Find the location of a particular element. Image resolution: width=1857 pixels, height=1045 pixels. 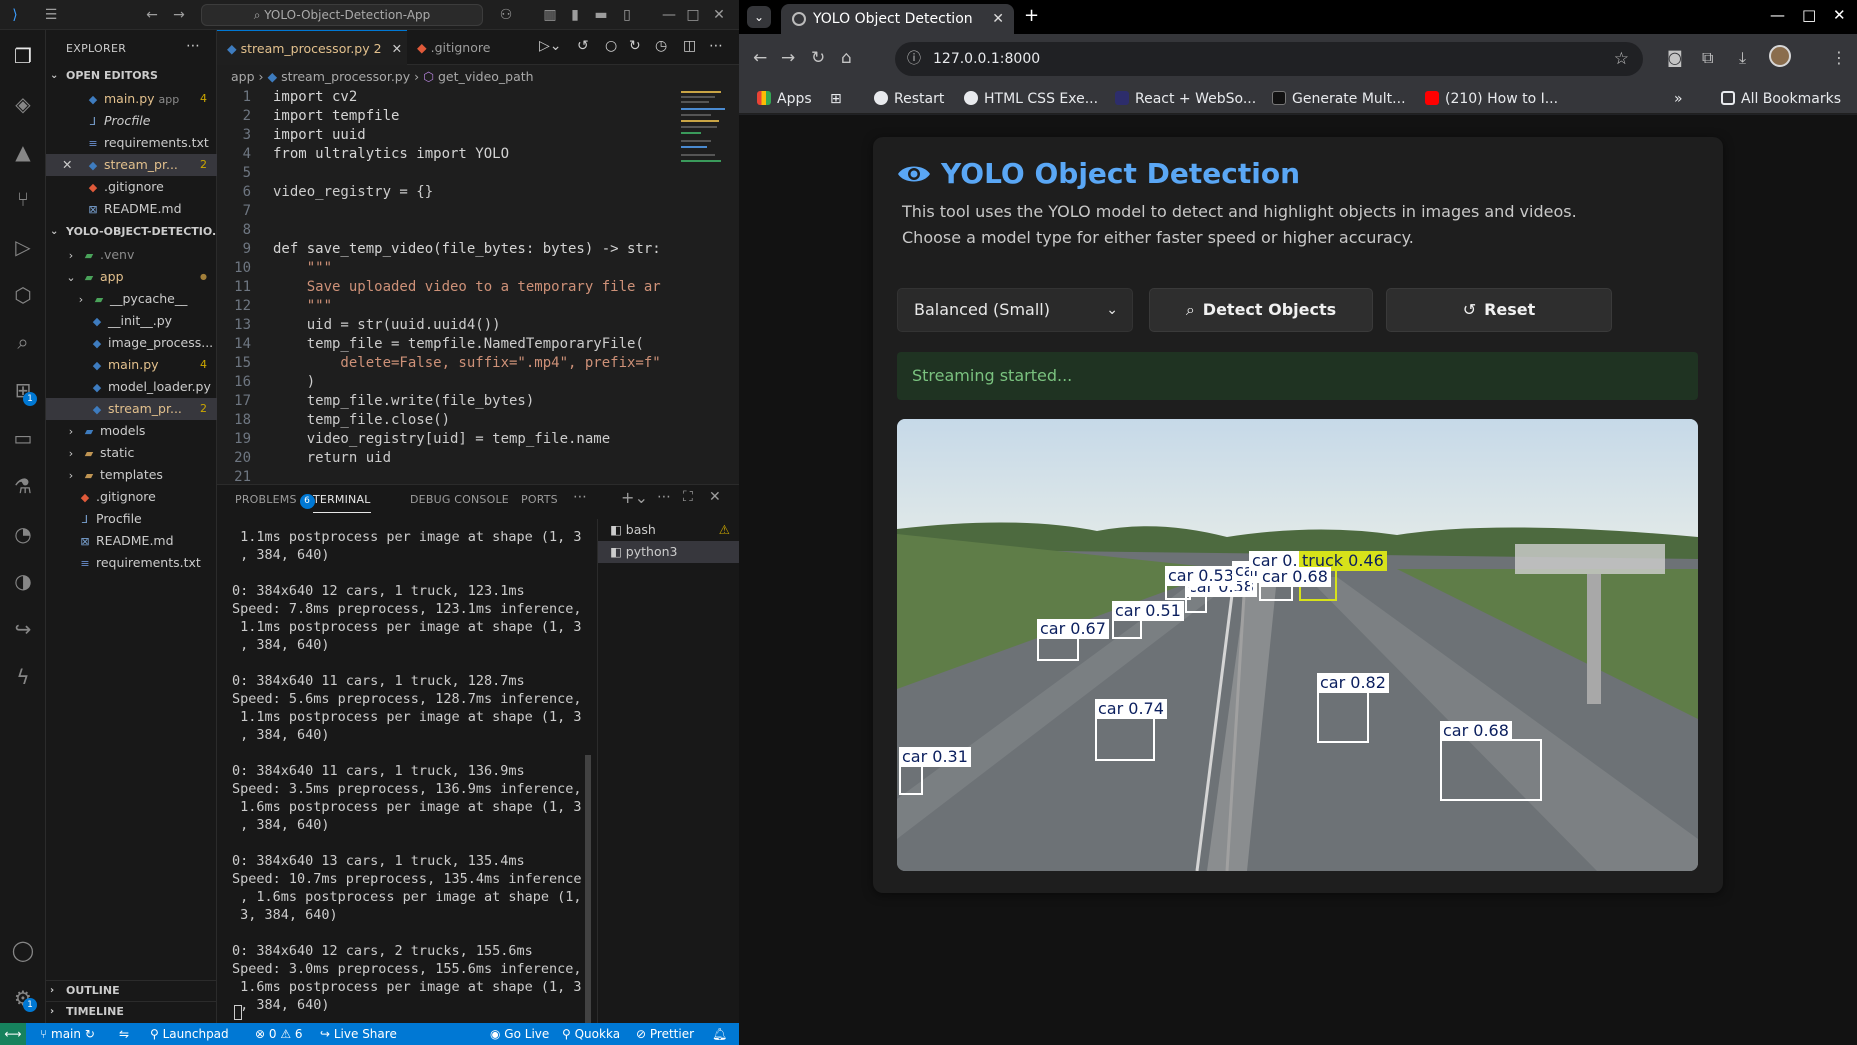

bookmark-star-icon: ☆ is located at coordinates (1621, 59).